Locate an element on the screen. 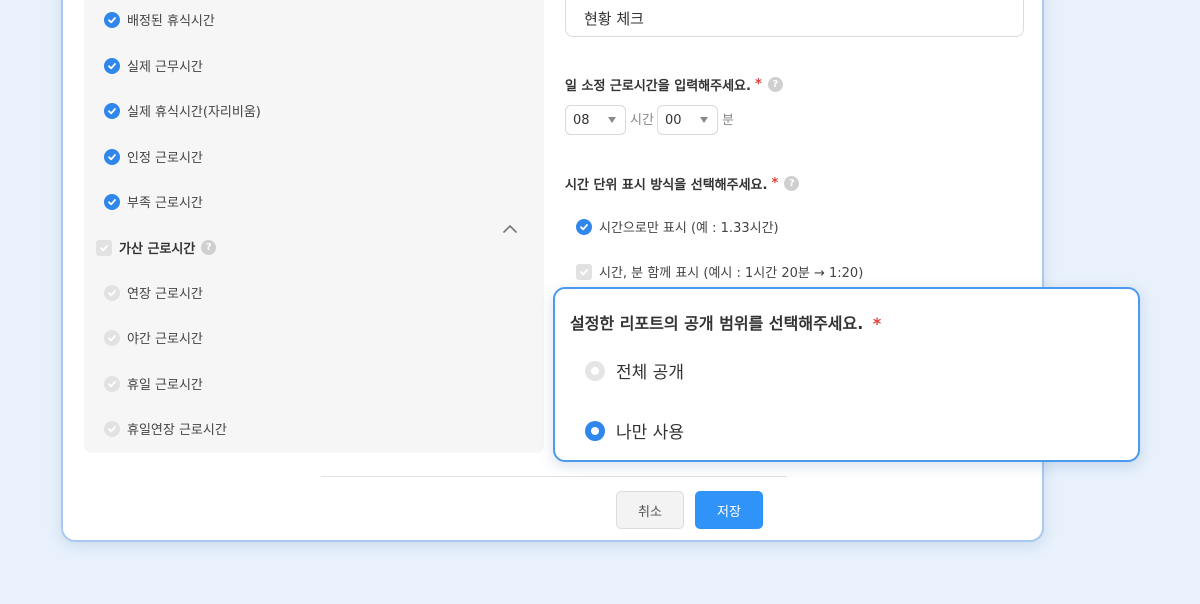  radio-label: 나만 사용 is located at coordinates (650, 433).